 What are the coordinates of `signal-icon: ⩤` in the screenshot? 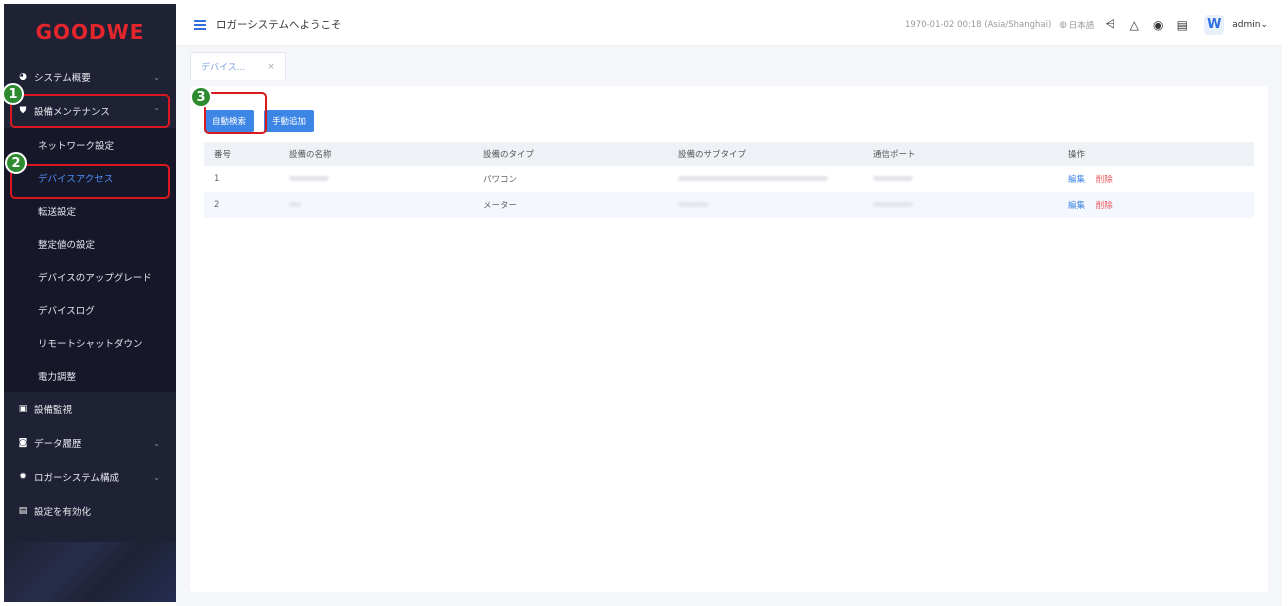 It's located at (1110, 25).